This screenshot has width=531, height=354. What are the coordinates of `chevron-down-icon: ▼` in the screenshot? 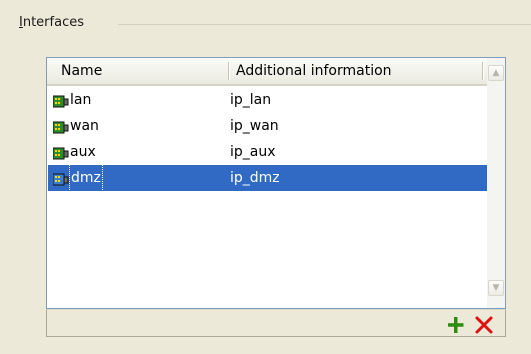 It's located at (496, 288).